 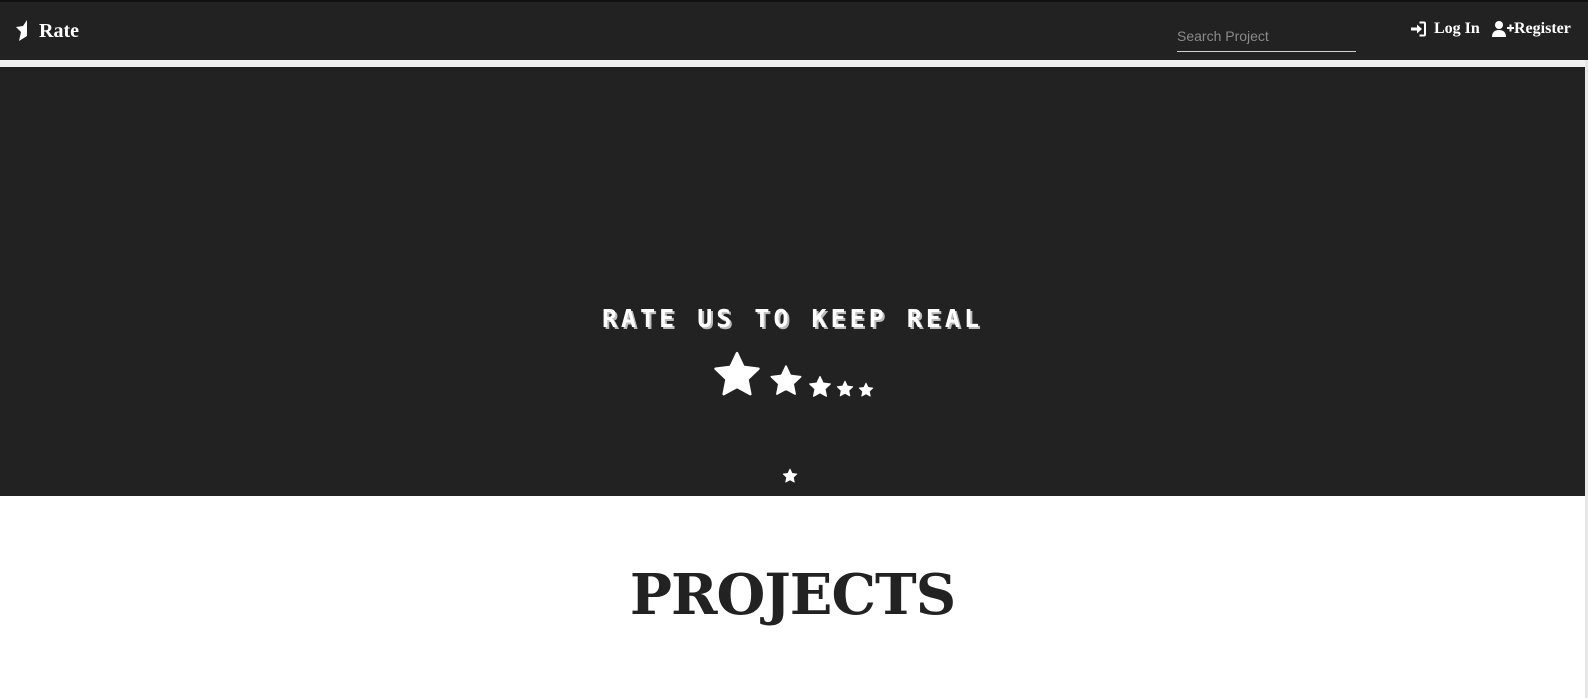 What do you see at coordinates (794, 30) in the screenshot?
I see `top-navbar: Rate Log In Register` at bounding box center [794, 30].